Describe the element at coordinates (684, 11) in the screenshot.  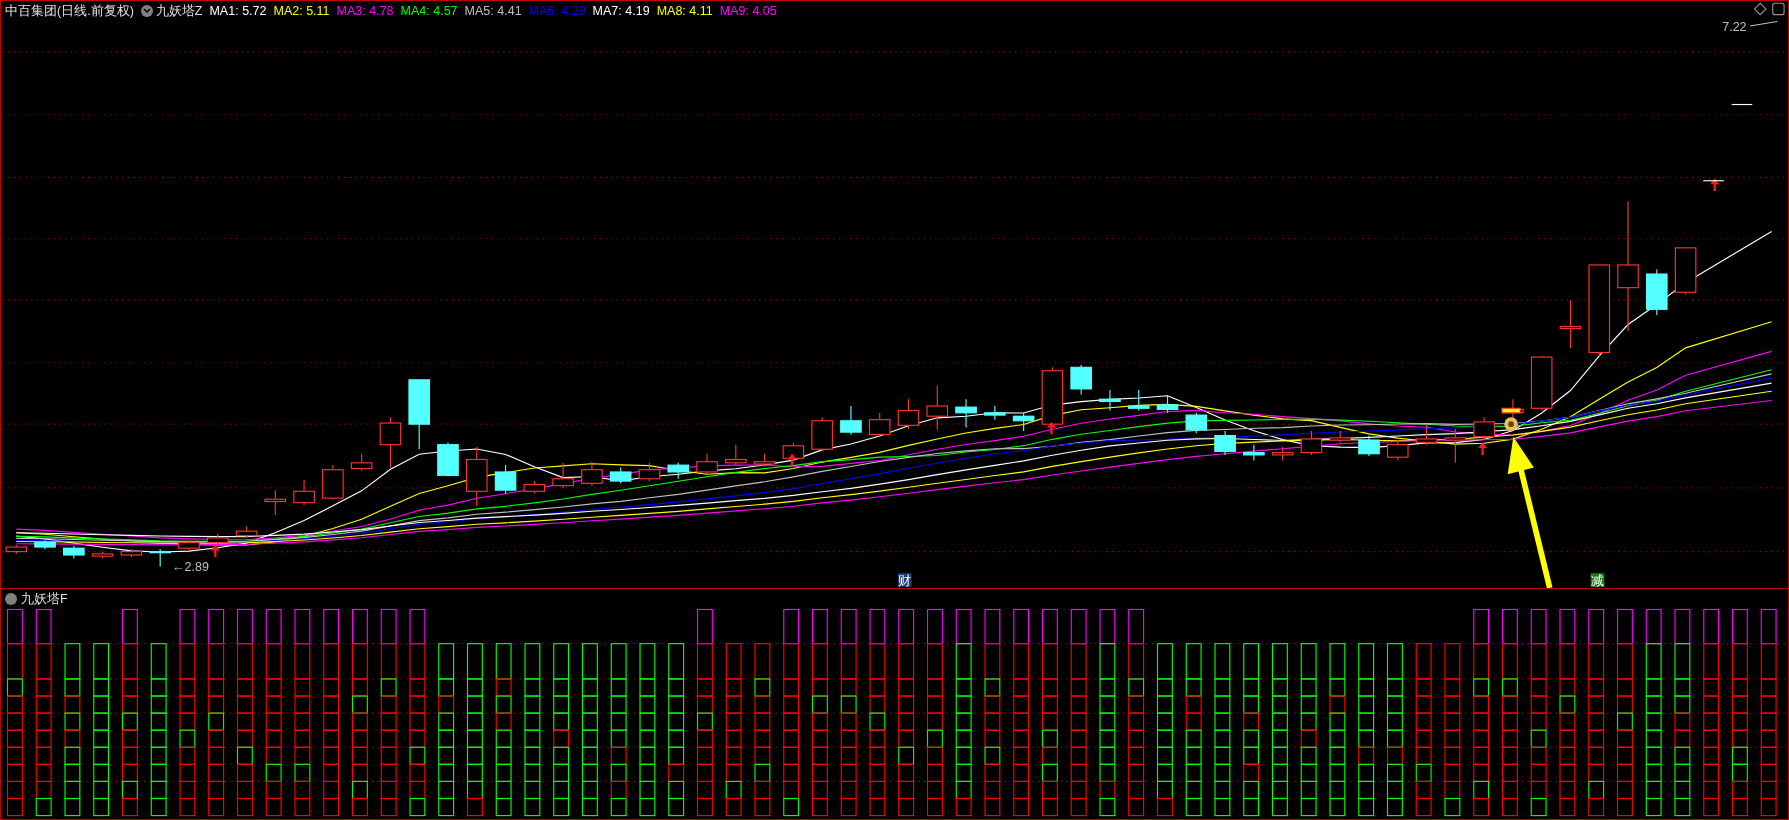
I see `moving-average-reading: MA8: 4.11` at that location.